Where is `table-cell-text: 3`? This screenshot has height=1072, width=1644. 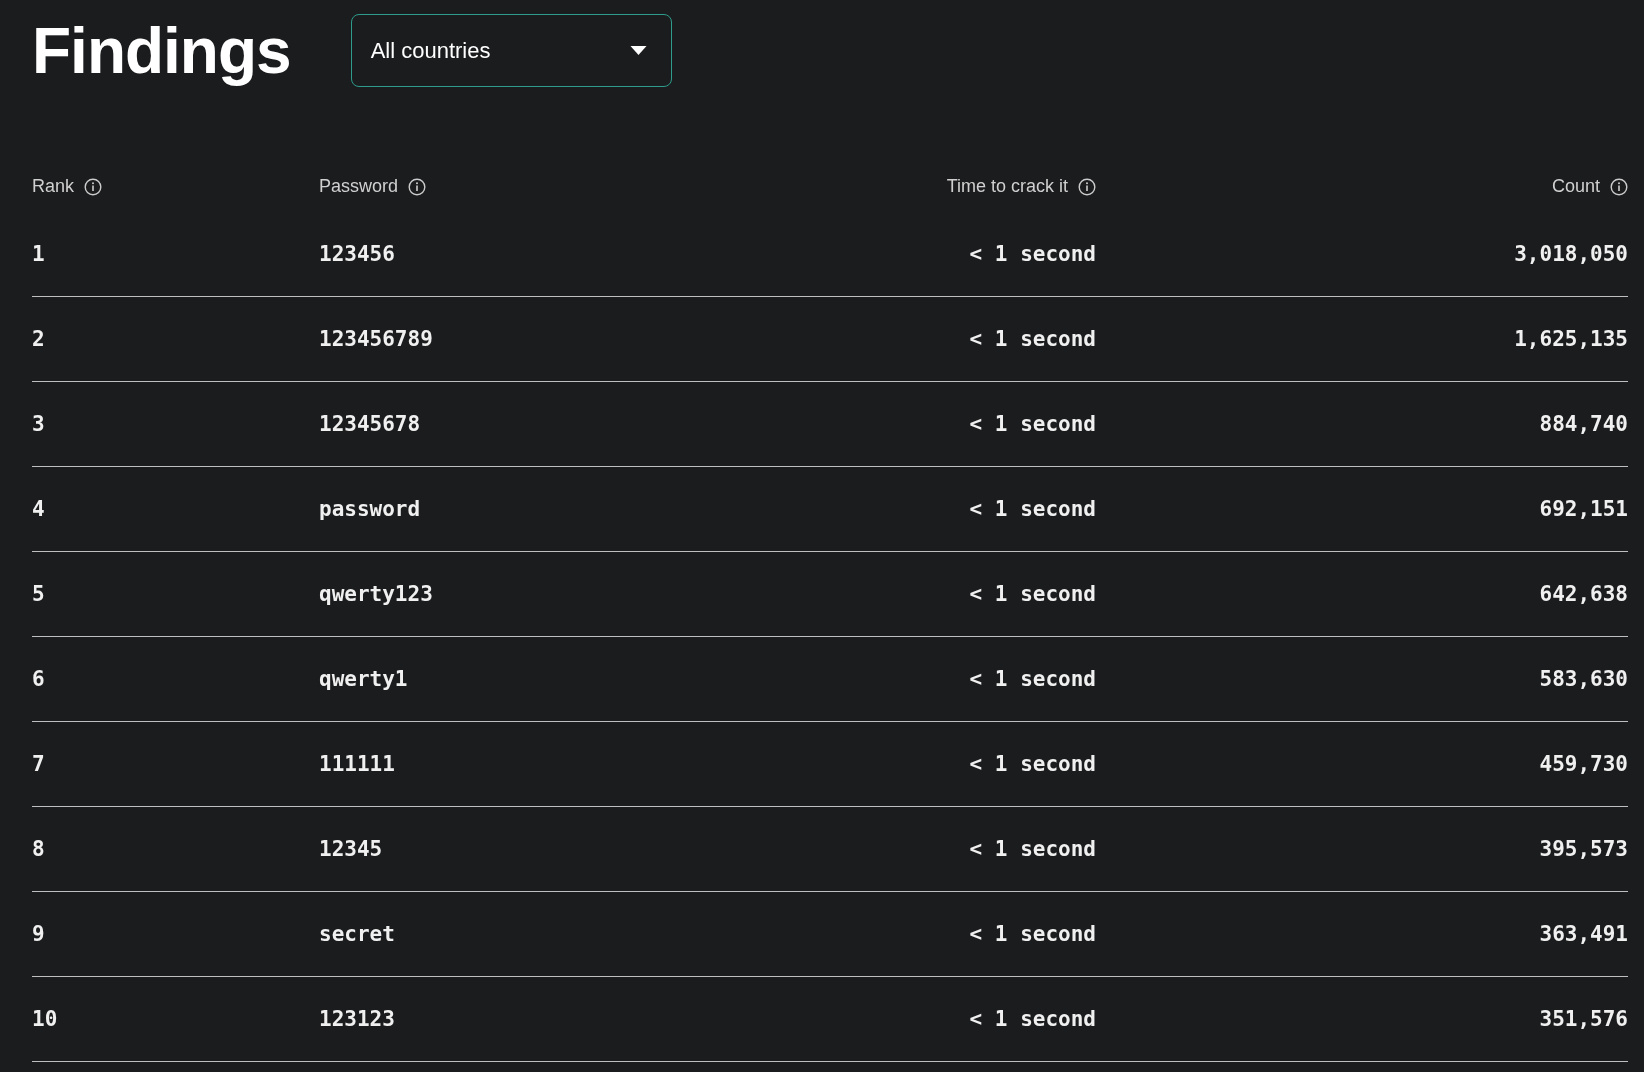 table-cell-text: 3 is located at coordinates (39, 424).